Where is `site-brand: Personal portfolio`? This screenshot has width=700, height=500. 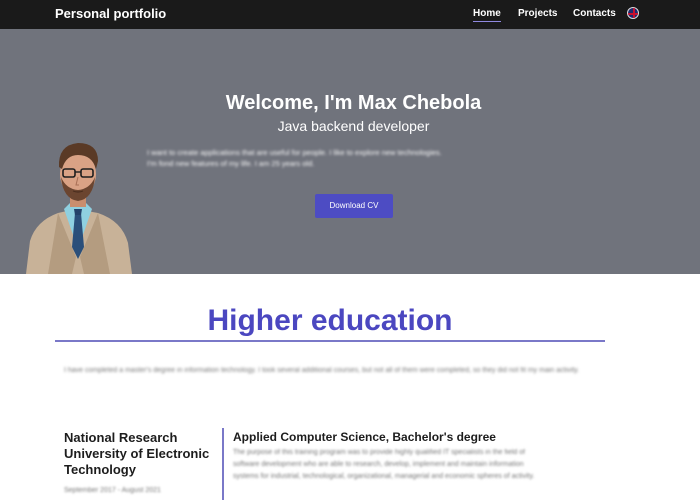
site-brand: Personal portfolio is located at coordinates (110, 13).